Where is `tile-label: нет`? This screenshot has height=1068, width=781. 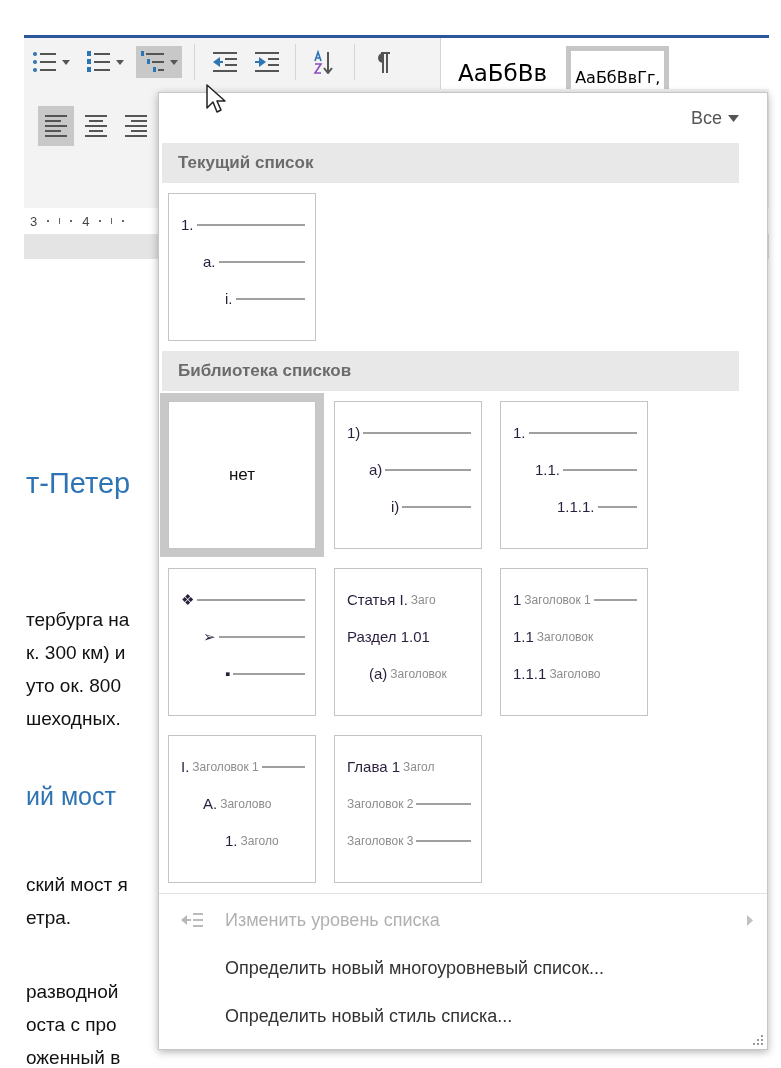
tile-label: нет is located at coordinates (242, 475).